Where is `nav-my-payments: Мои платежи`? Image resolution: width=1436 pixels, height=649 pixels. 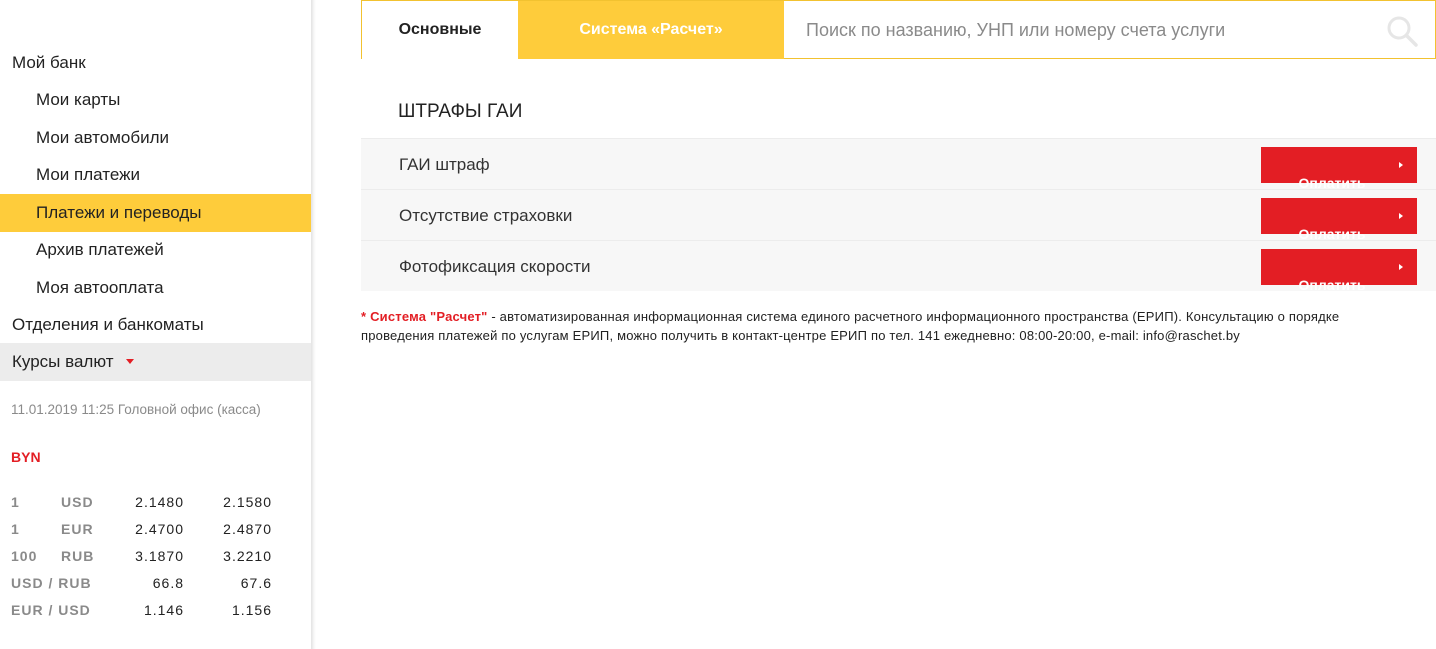 nav-my-payments: Мои платежи is located at coordinates (155, 175).